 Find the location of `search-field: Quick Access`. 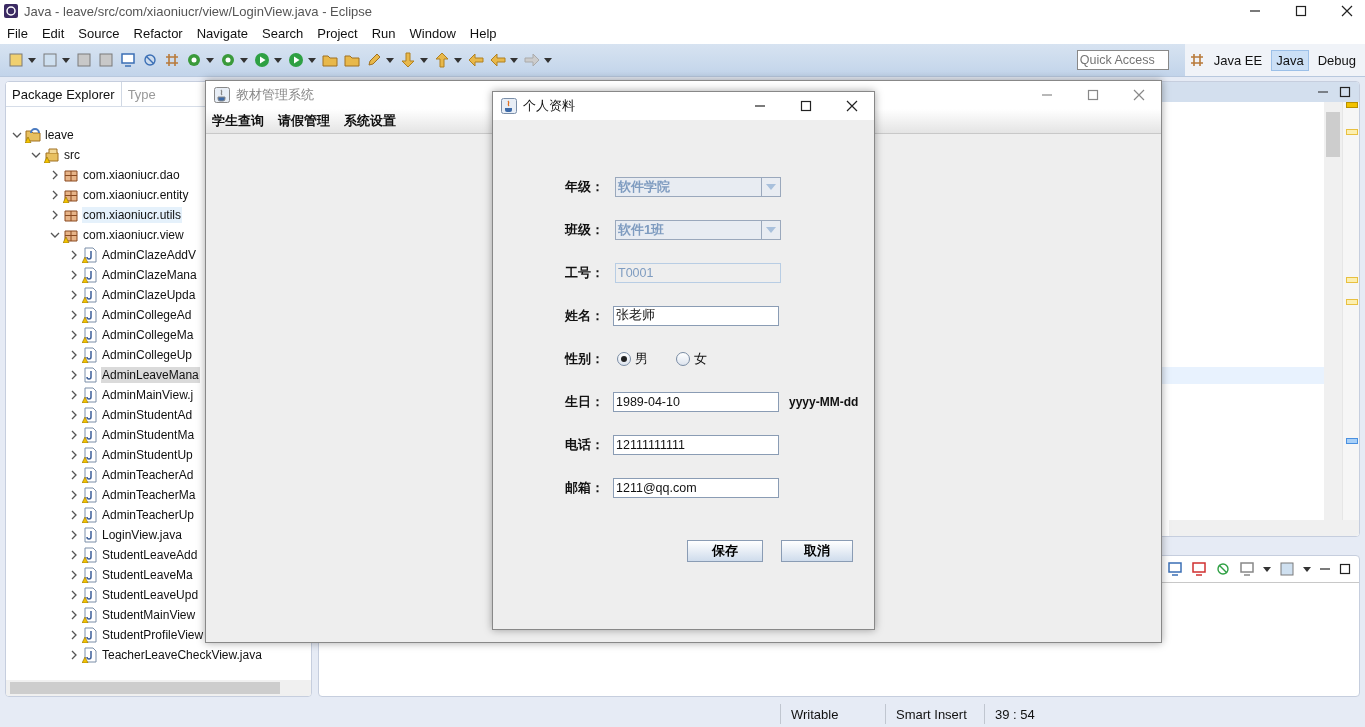

search-field: Quick Access is located at coordinates (1122, 60).